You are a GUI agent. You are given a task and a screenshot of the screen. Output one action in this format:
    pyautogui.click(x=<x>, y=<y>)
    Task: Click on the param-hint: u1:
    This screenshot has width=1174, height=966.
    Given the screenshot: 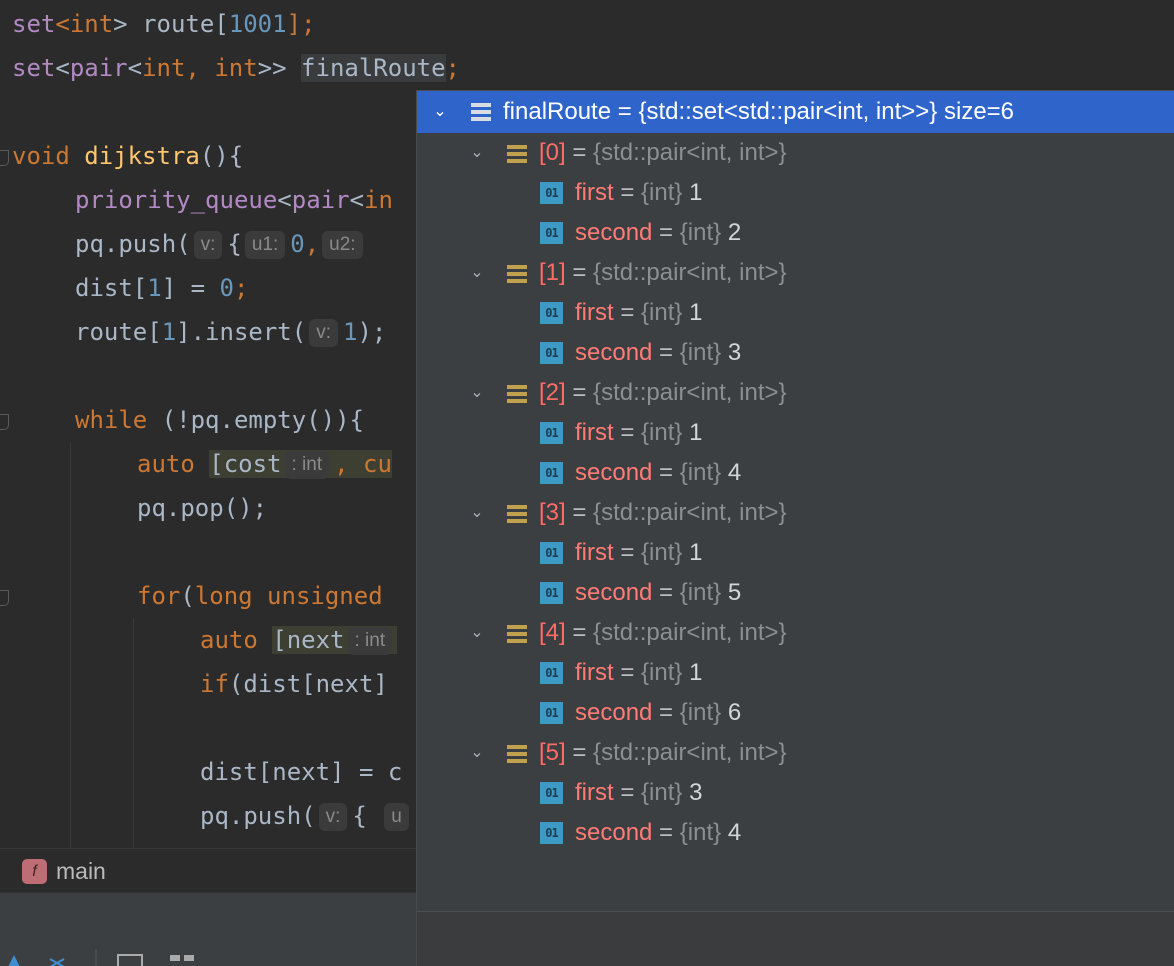 What is the action you would take?
    pyautogui.click(x=265, y=245)
    